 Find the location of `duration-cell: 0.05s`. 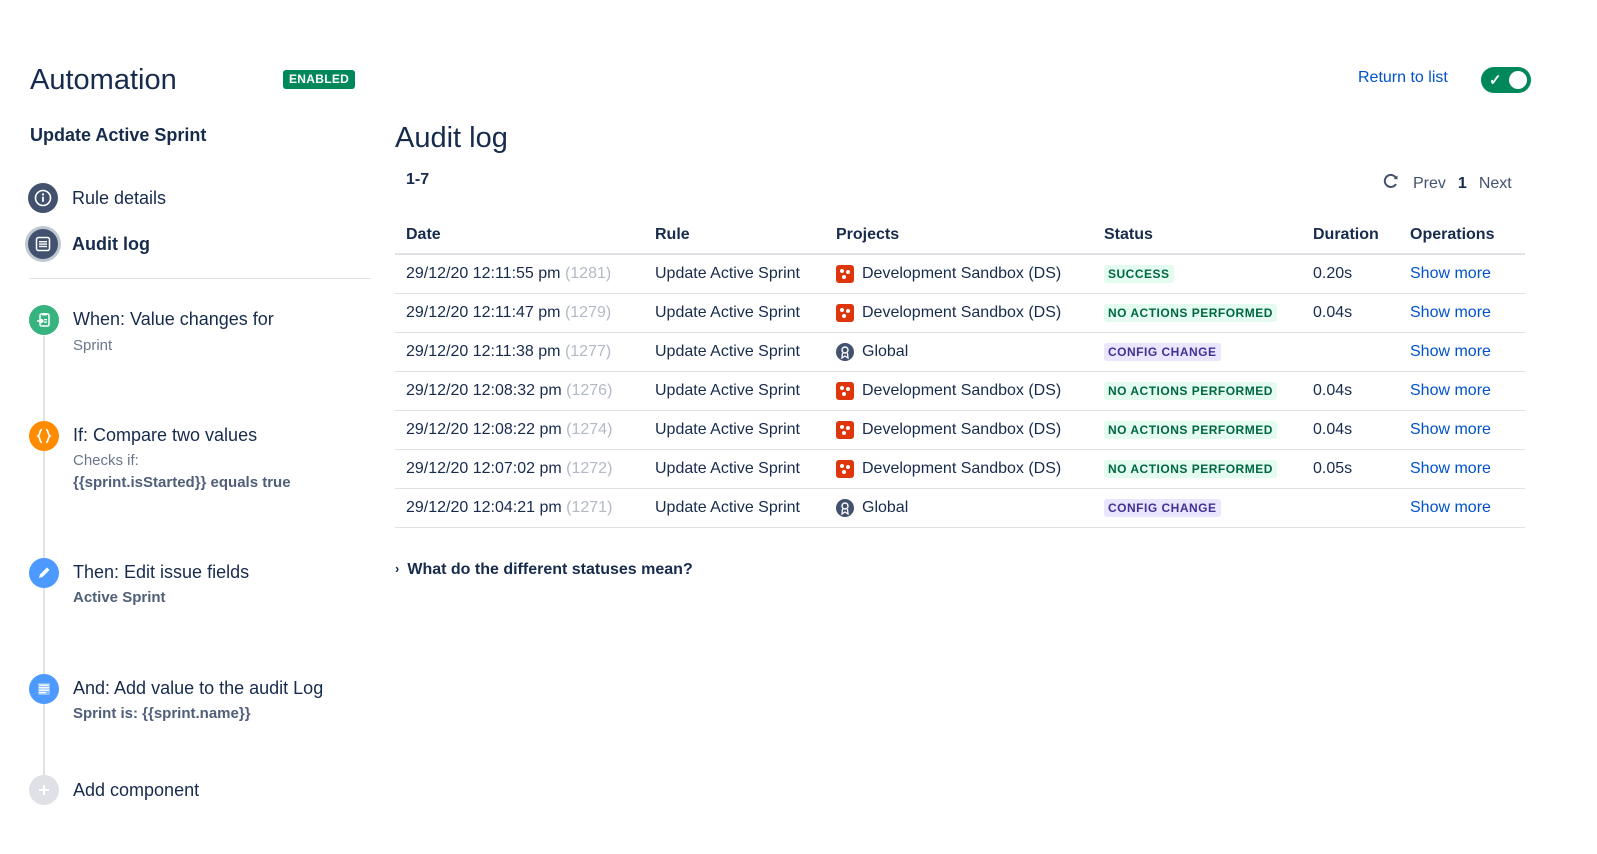

duration-cell: 0.05s is located at coordinates (1350, 469).